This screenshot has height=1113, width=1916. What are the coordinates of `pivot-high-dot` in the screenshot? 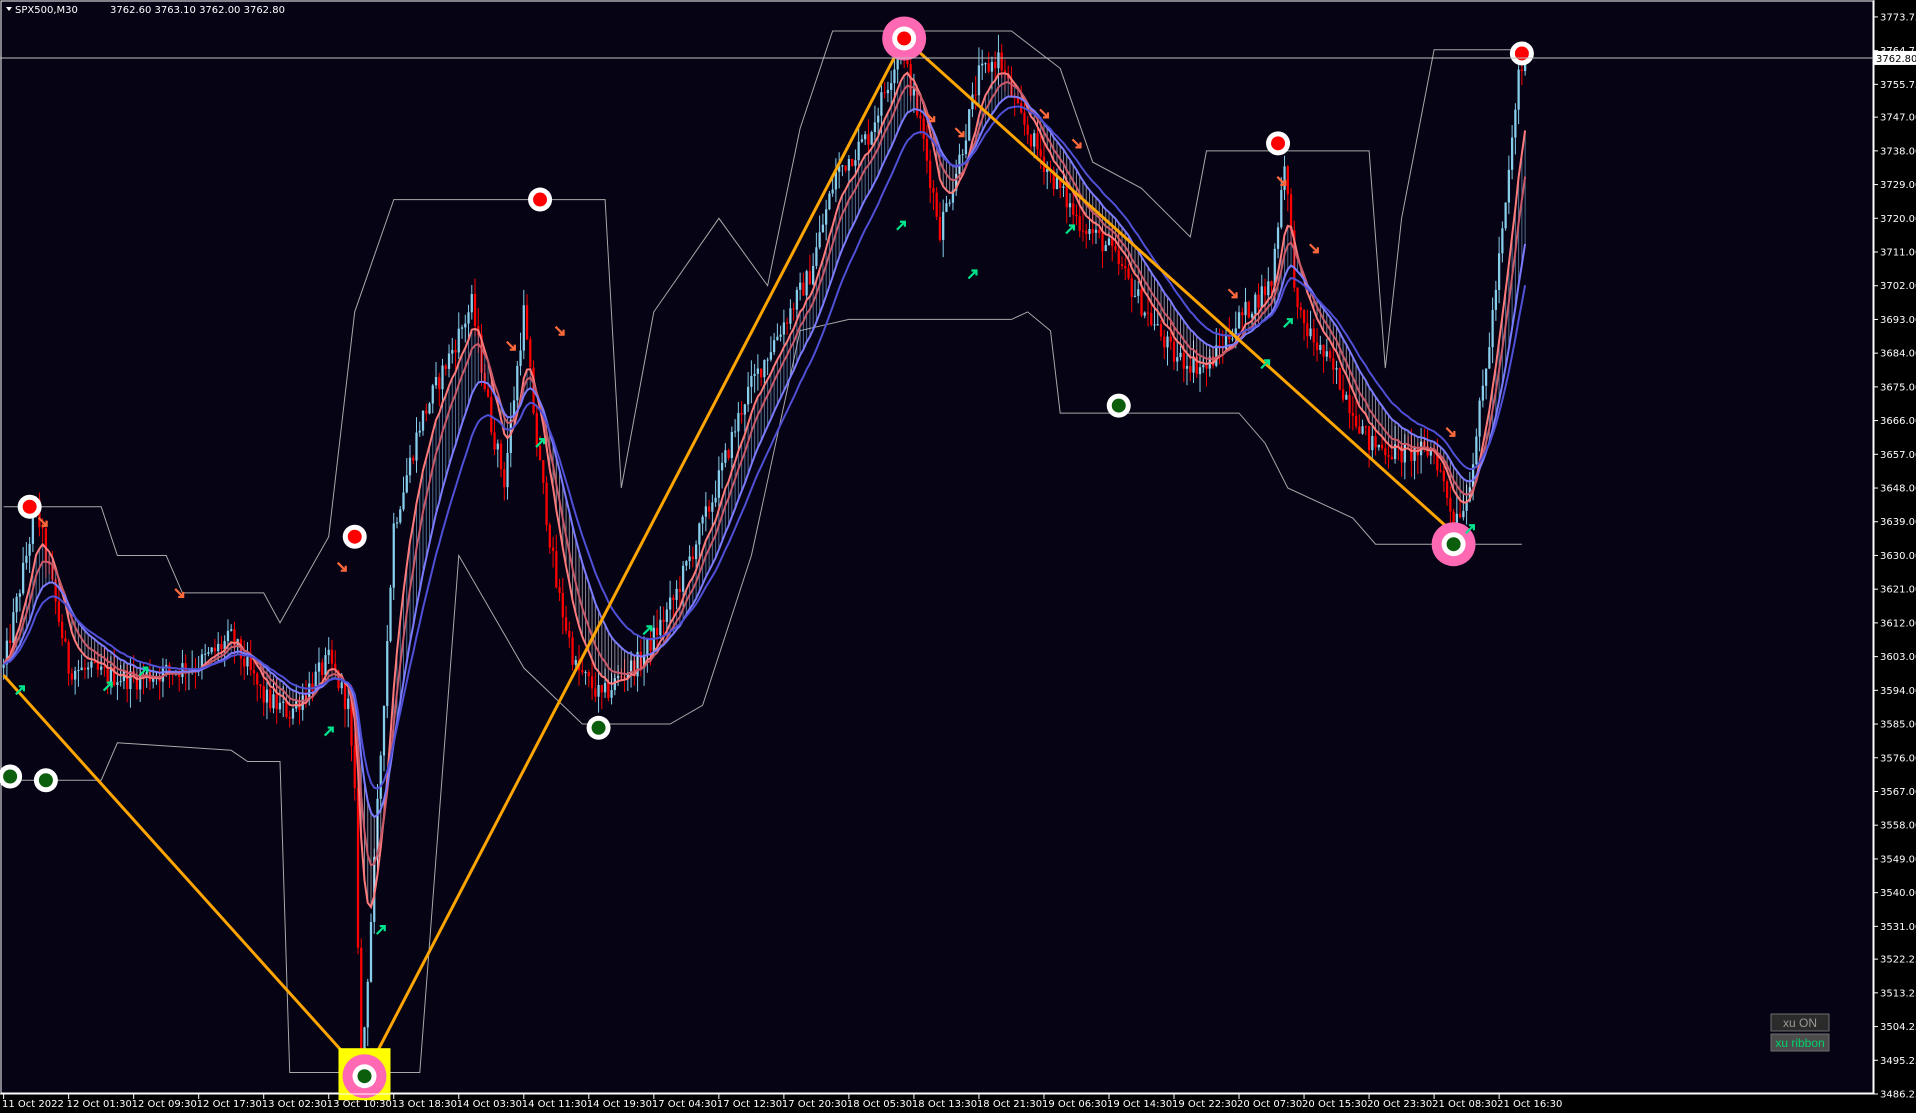 It's located at (540, 199).